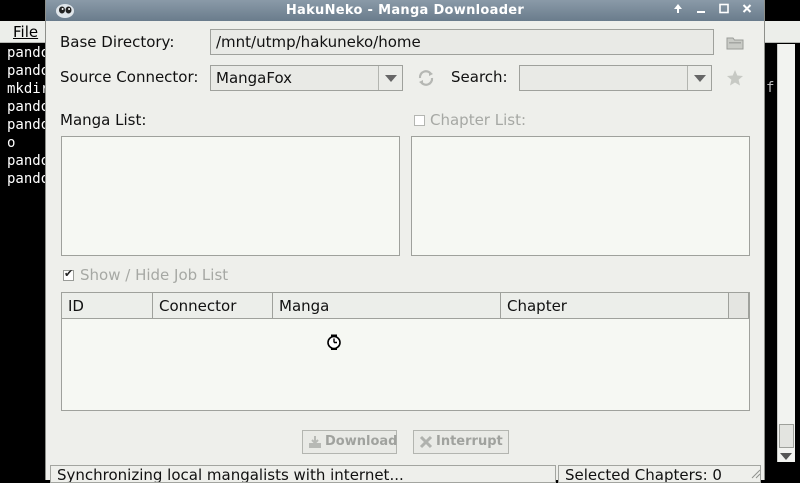  What do you see at coordinates (462, 42) in the screenshot?
I see `base-directory-field: /mnt/utmp/hakuneko/home` at bounding box center [462, 42].